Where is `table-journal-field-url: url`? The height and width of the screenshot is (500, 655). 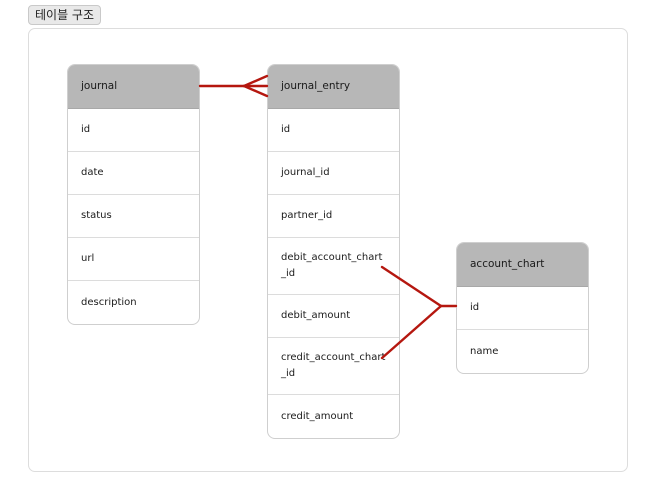
table-journal-field-url: url is located at coordinates (133, 259).